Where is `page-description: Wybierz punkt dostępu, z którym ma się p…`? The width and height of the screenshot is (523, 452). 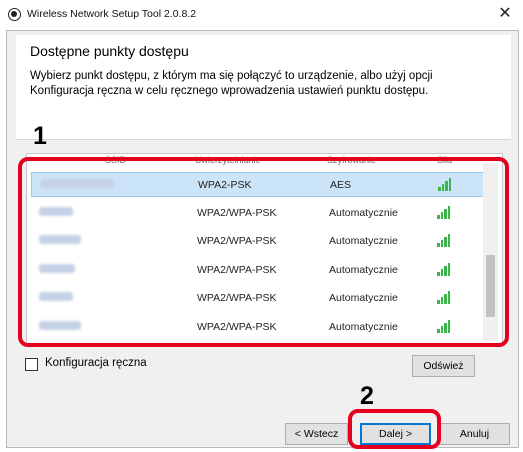
page-description: Wybierz punkt dostępu, z którym ma się p… is located at coordinates (231, 83).